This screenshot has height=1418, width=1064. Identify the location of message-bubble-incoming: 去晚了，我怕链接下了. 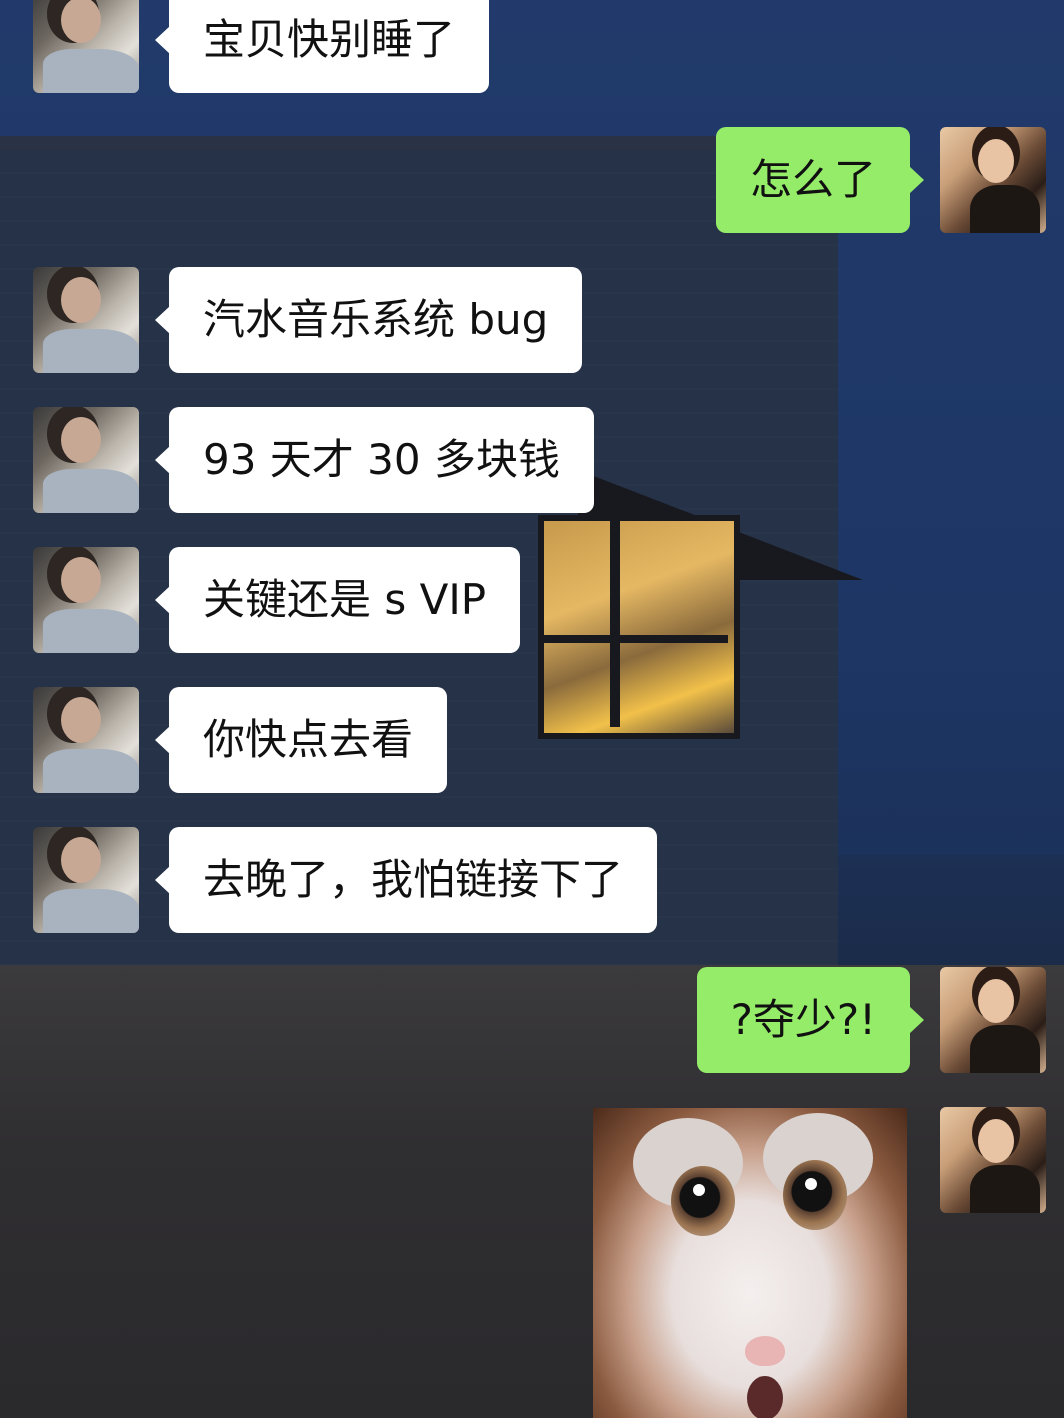
(406, 880).